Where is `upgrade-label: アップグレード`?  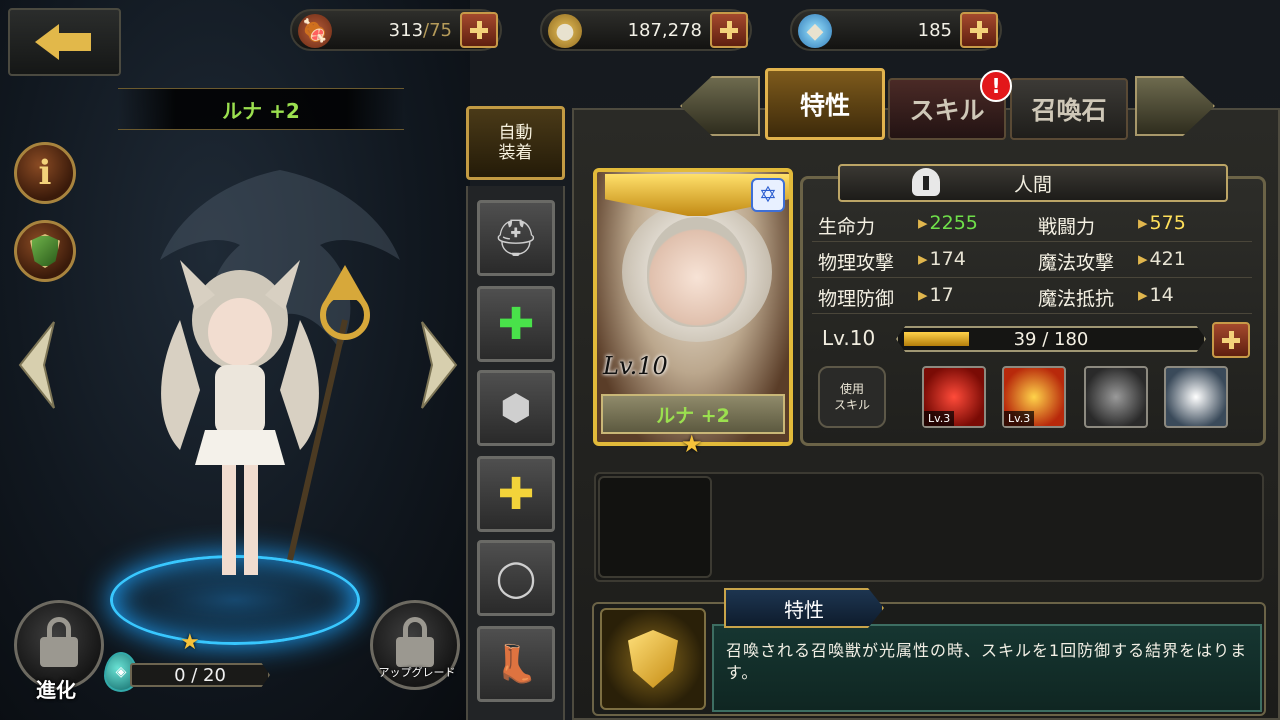
upgrade-label: アップグレード is located at coordinates (417, 672).